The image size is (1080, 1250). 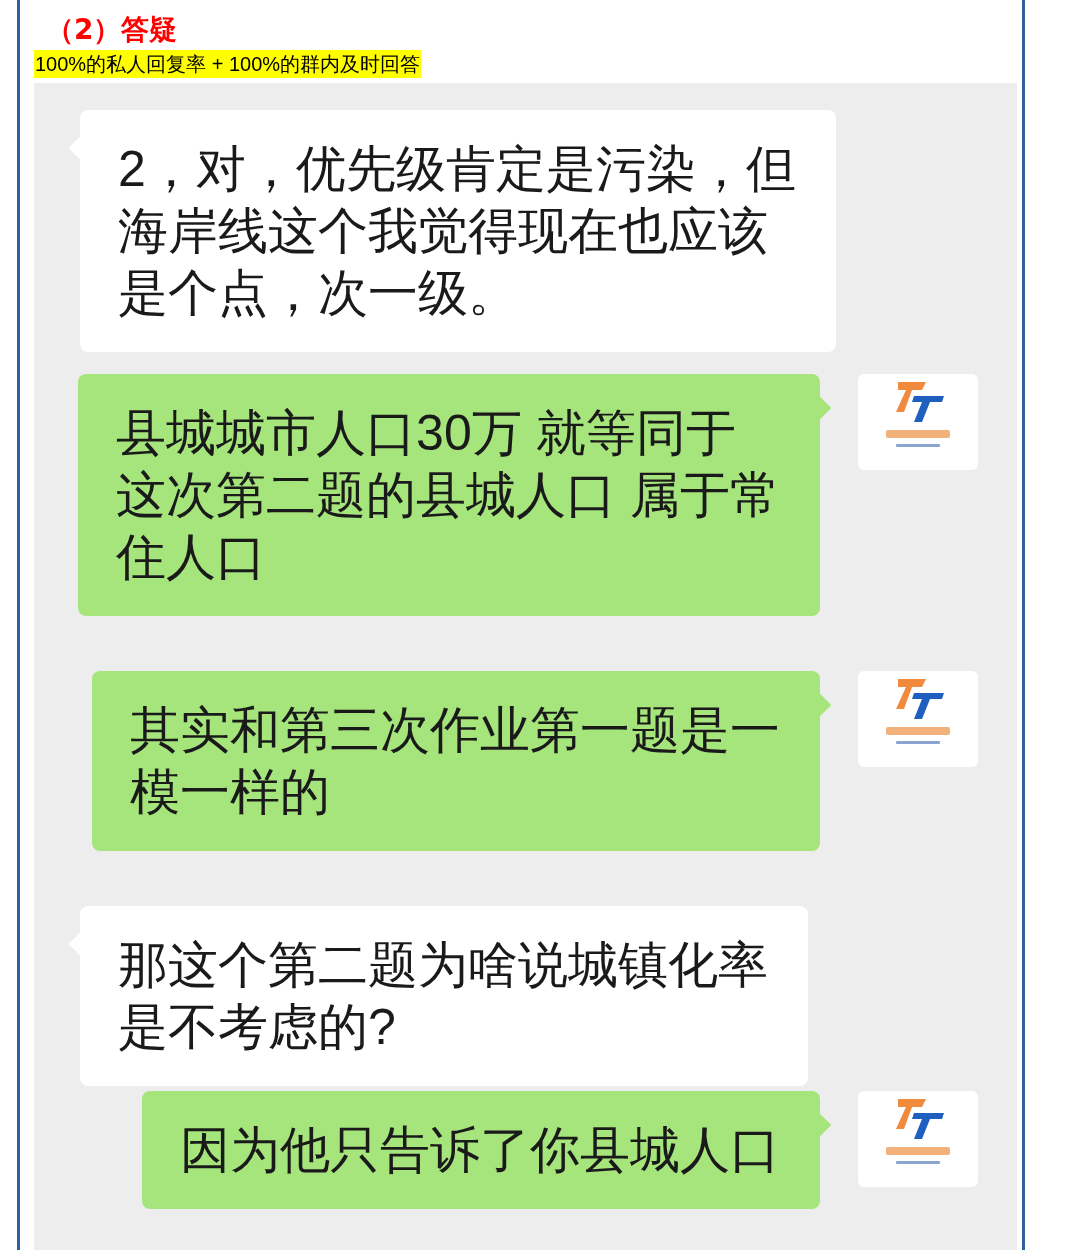 I want to click on message-line: 因为他只告诉了你县城人口, so click(x=480, y=1150).